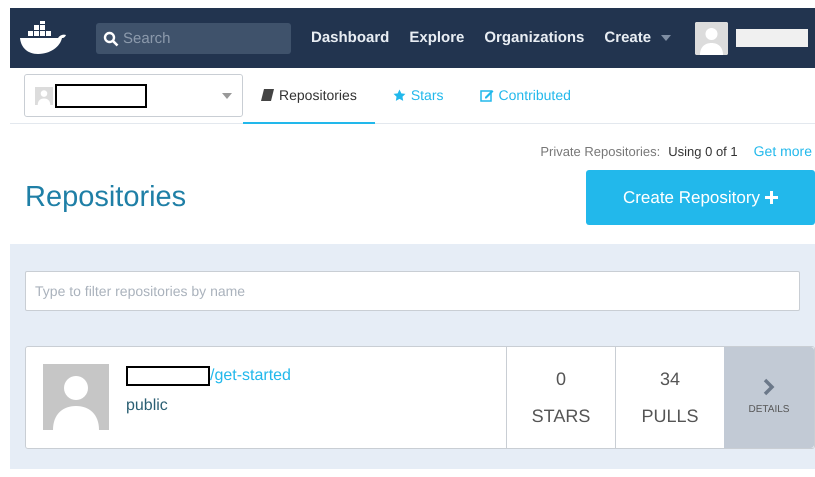  What do you see at coordinates (250, 376) in the screenshot?
I see `repository-link: /get-started` at bounding box center [250, 376].